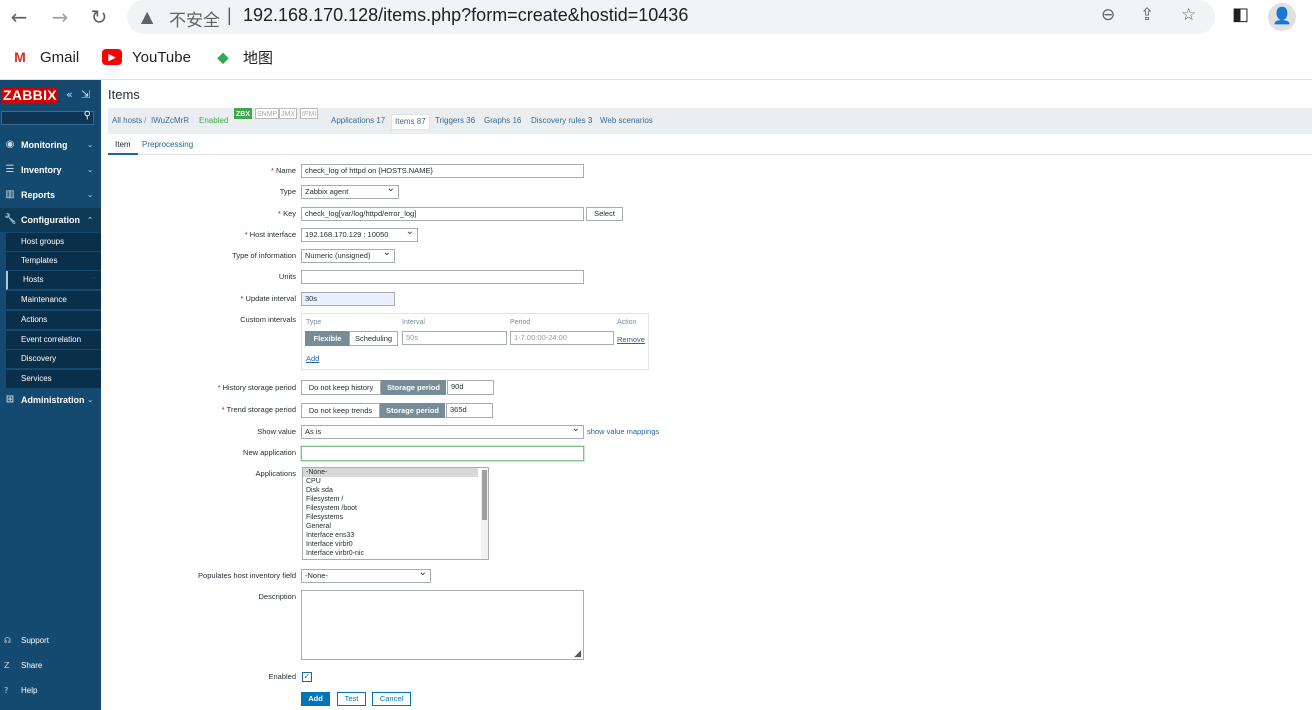 The width and height of the screenshot is (1312, 710). What do you see at coordinates (1282, 17) in the screenshot?
I see `profile-avatar-icon: 👤` at bounding box center [1282, 17].